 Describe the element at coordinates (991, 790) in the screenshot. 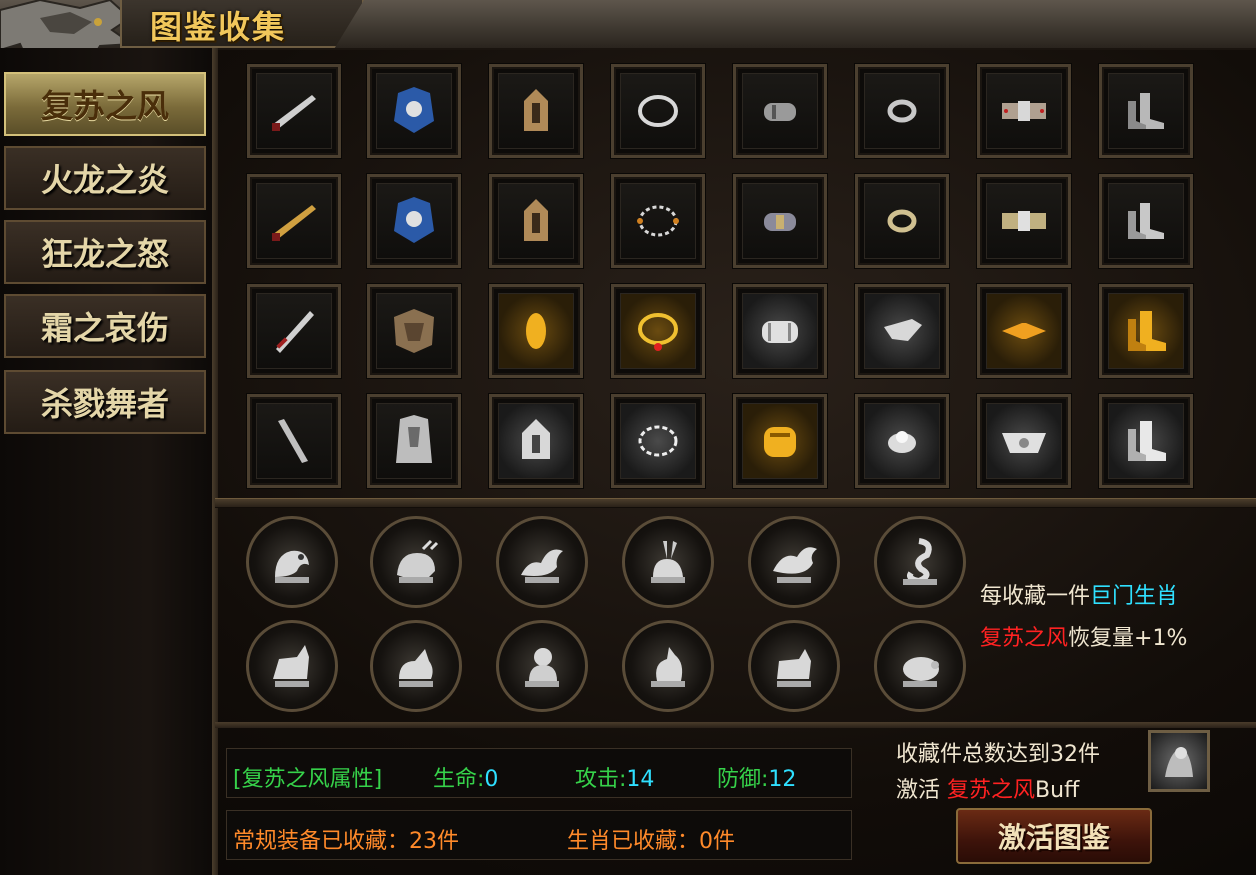

I see `buff-set-name: 复苏之风` at that location.